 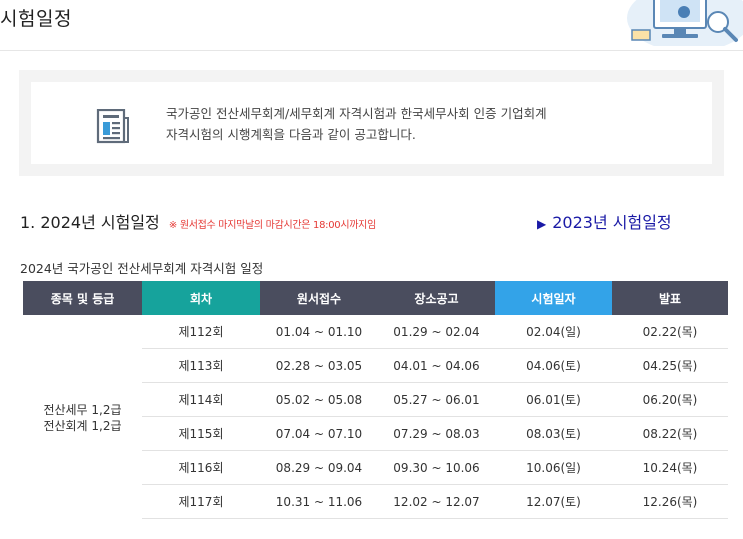 I want to click on result-date-cell: 06.20(목), so click(x=670, y=399).